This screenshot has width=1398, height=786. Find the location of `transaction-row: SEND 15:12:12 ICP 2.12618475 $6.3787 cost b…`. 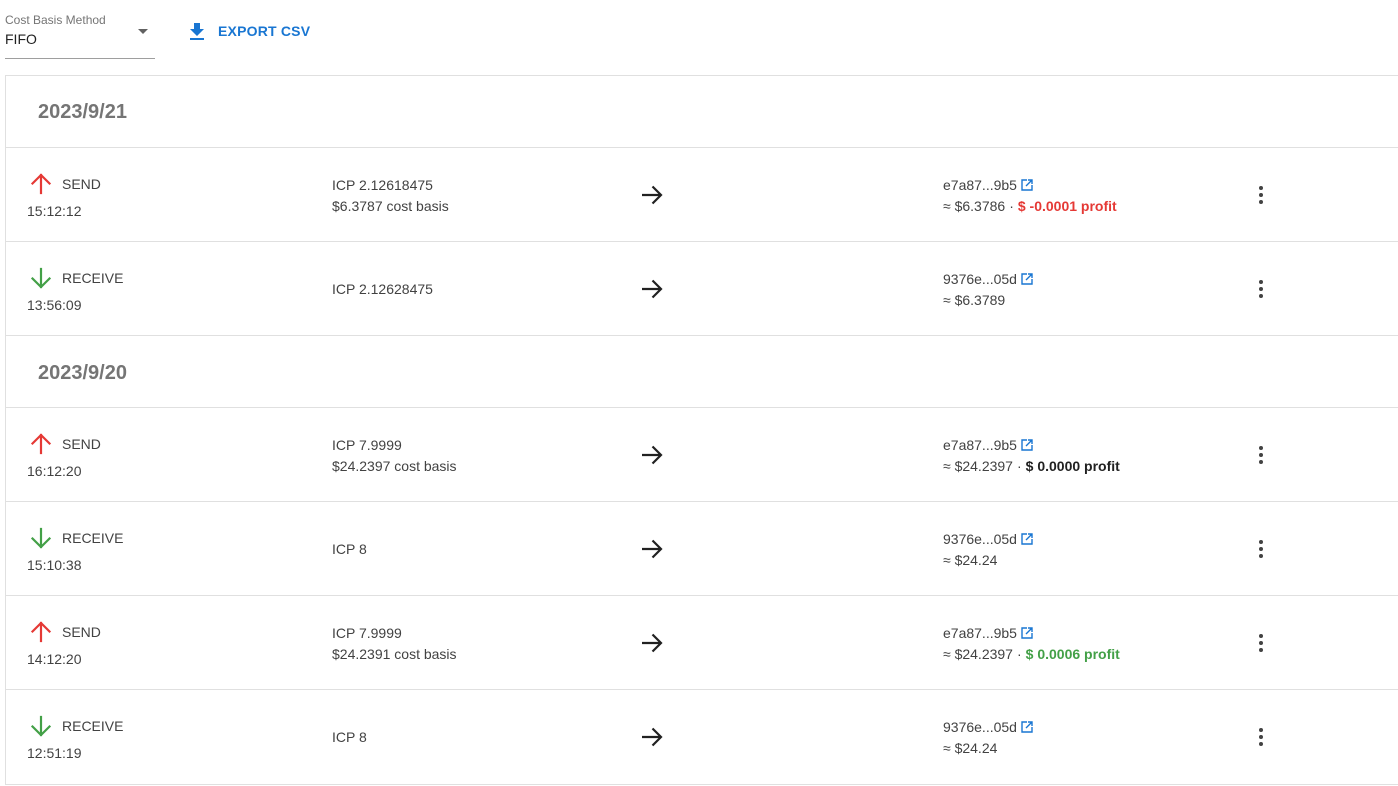

transaction-row: SEND 15:12:12 ICP 2.12618475 $6.3787 cost b… is located at coordinates (702, 195).